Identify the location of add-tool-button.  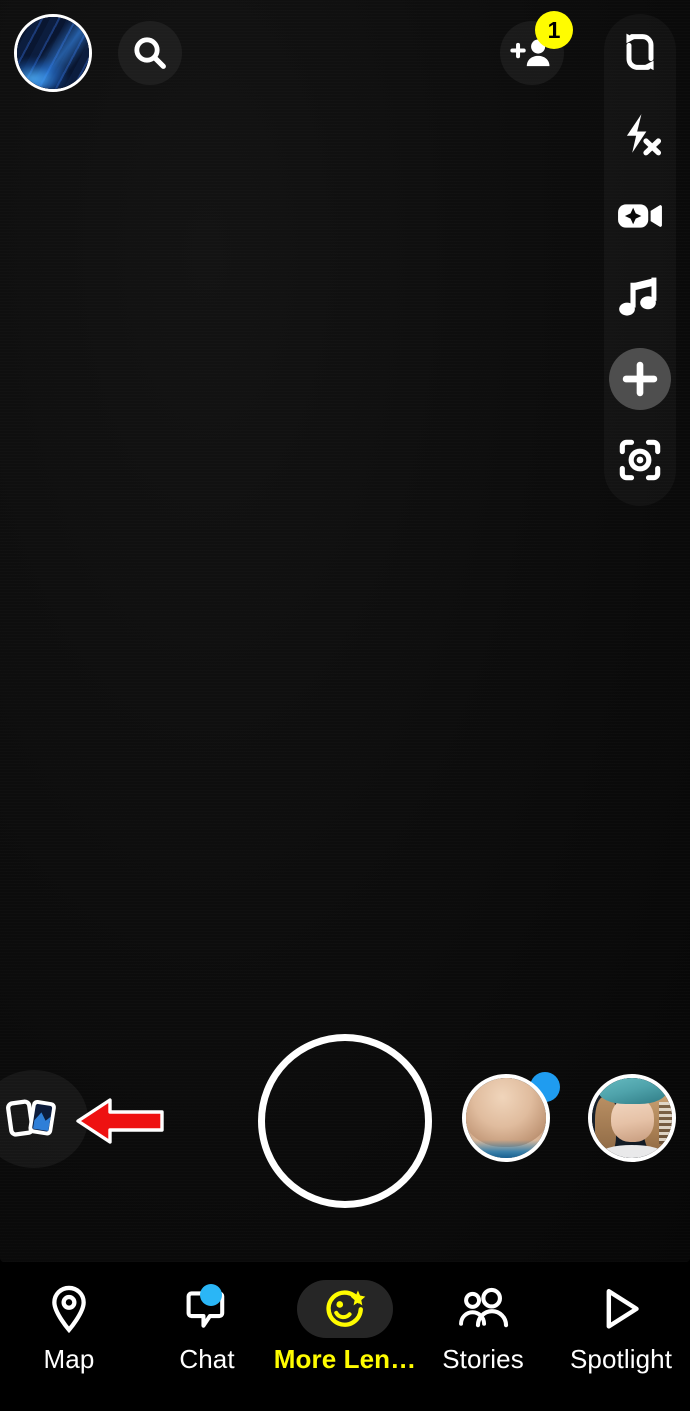
(640, 379).